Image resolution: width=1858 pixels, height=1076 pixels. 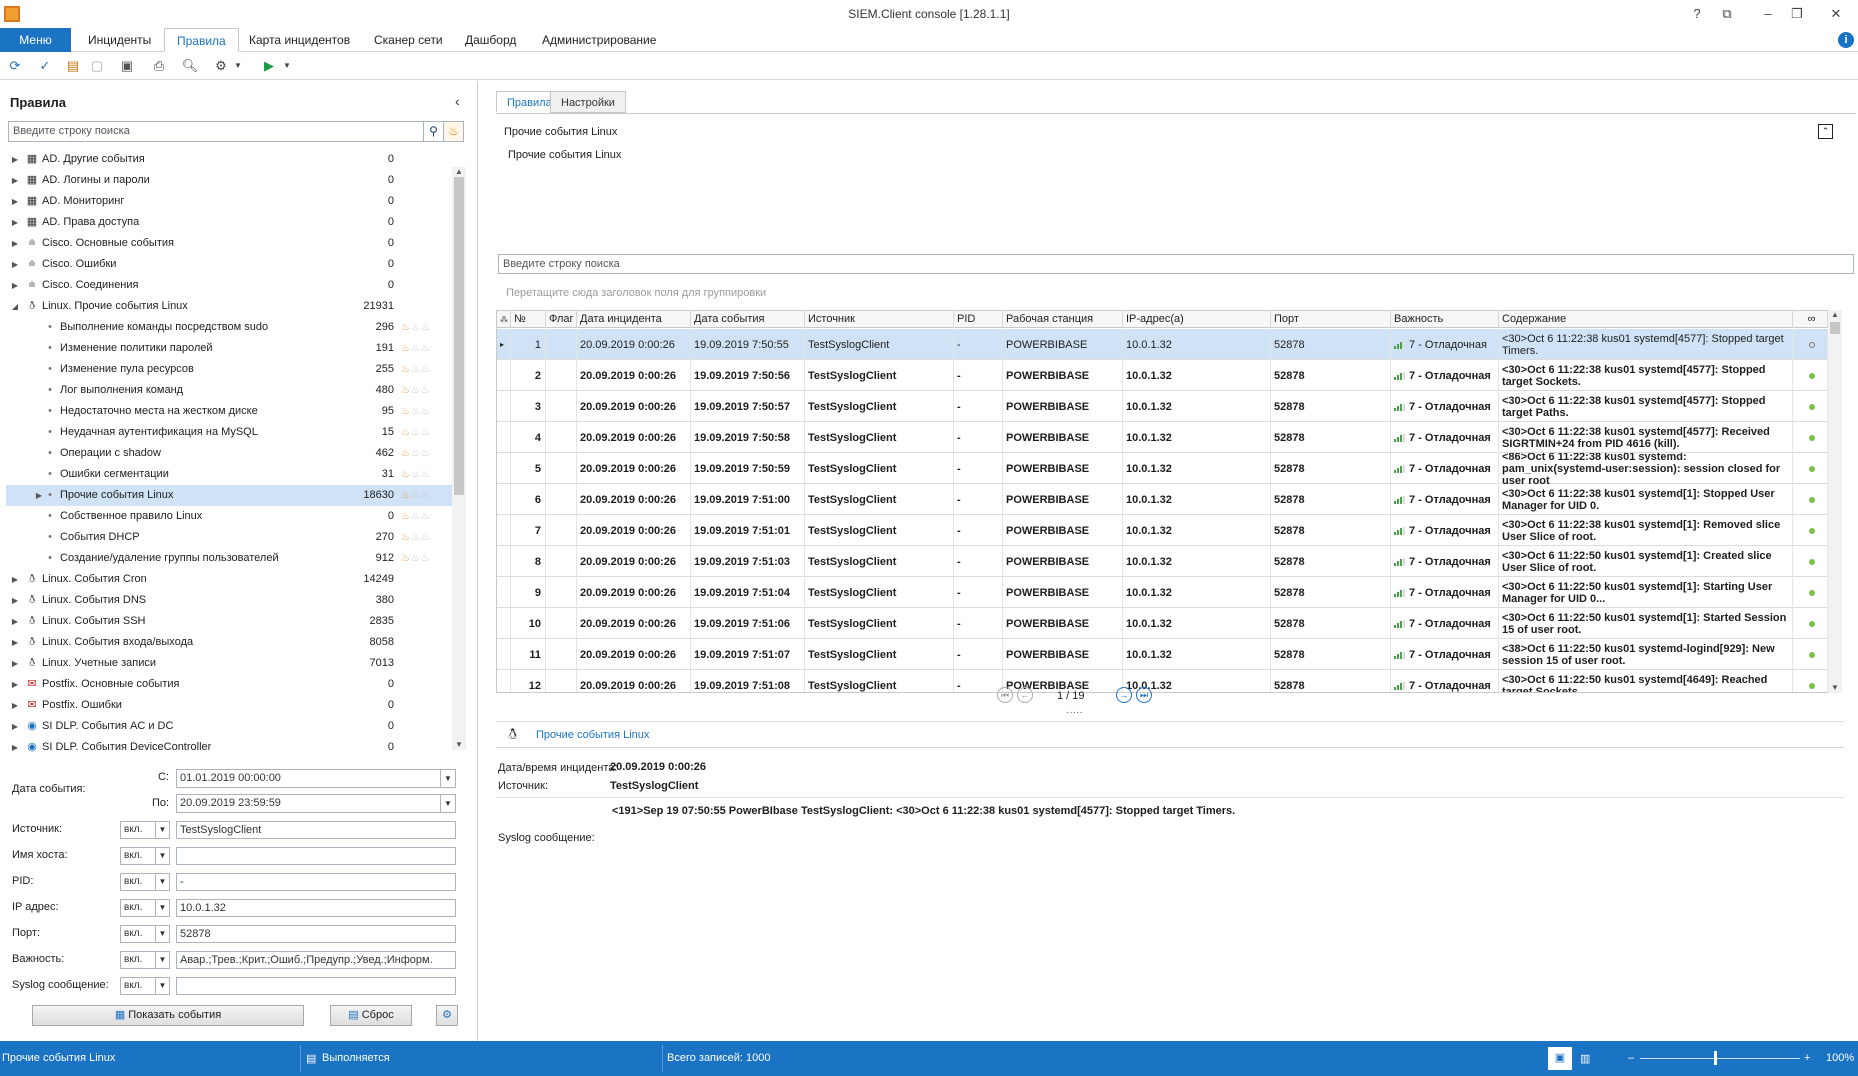 I want to click on tab-administration: Администрирование, so click(x=599, y=40).